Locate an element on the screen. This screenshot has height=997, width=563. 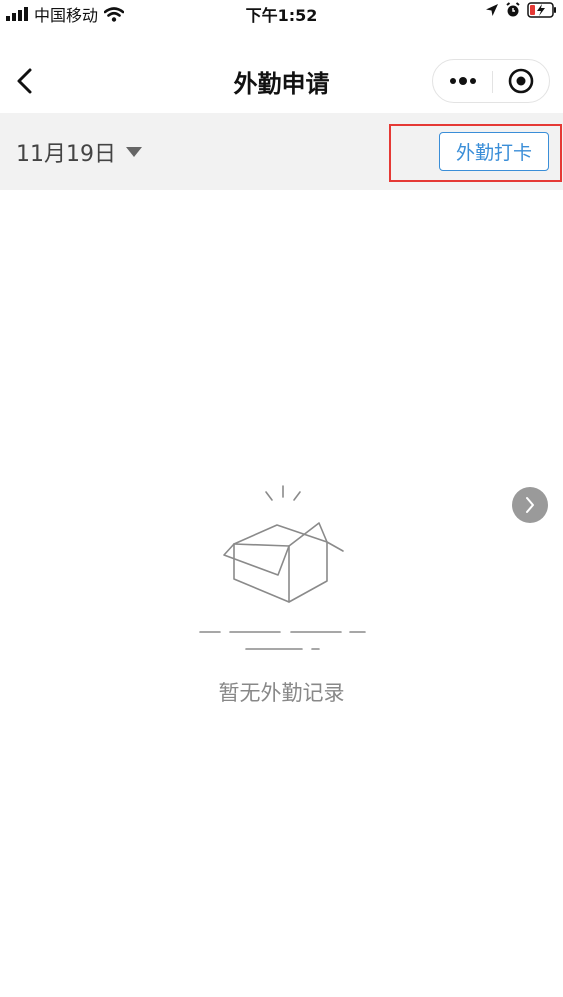
status-right is located at coordinates (521, 10).